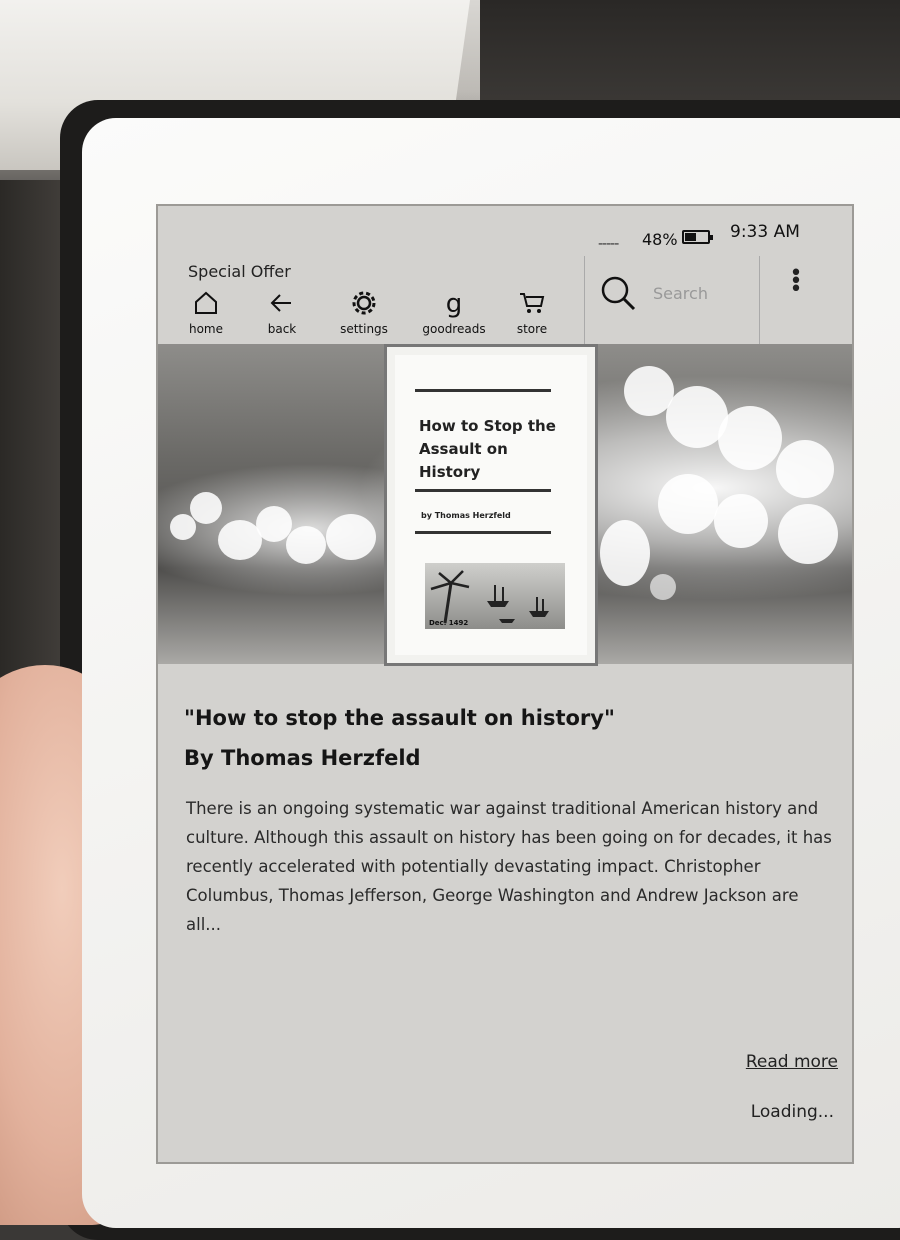 The height and width of the screenshot is (1240, 900). I want to click on battery-percent: 48%, so click(660, 239).